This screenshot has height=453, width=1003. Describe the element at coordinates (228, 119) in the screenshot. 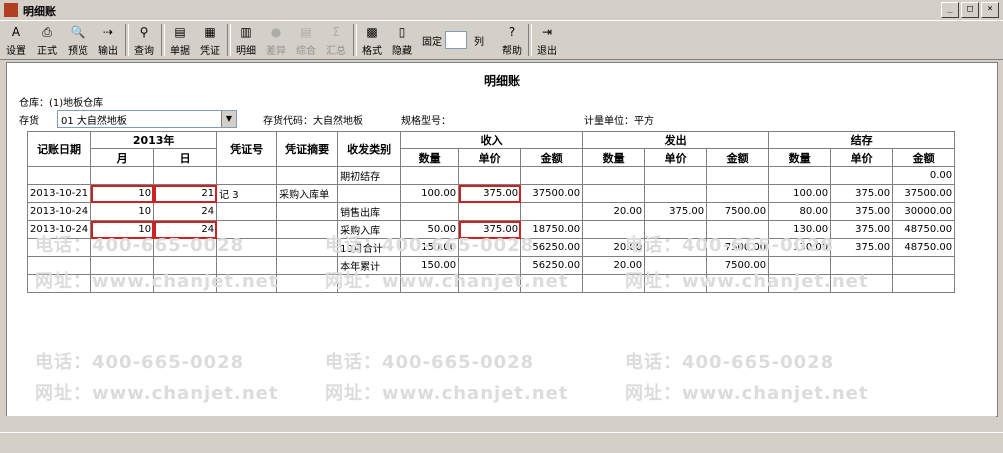

I see `chevron-down-icon: ▼` at that location.